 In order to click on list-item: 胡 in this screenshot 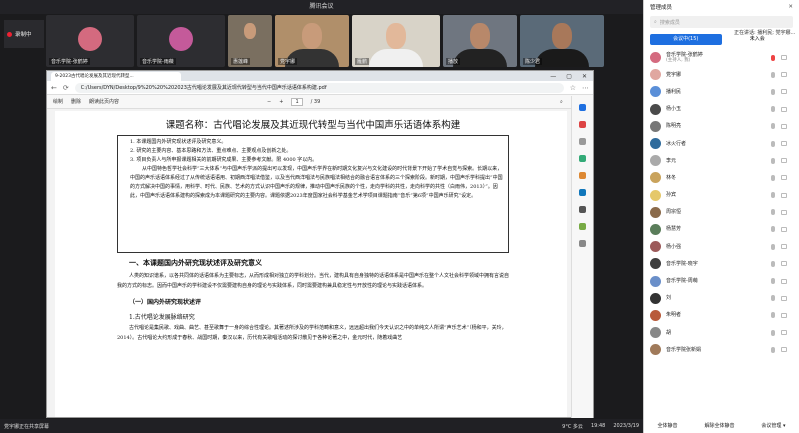, I will do `click(721, 332)`.